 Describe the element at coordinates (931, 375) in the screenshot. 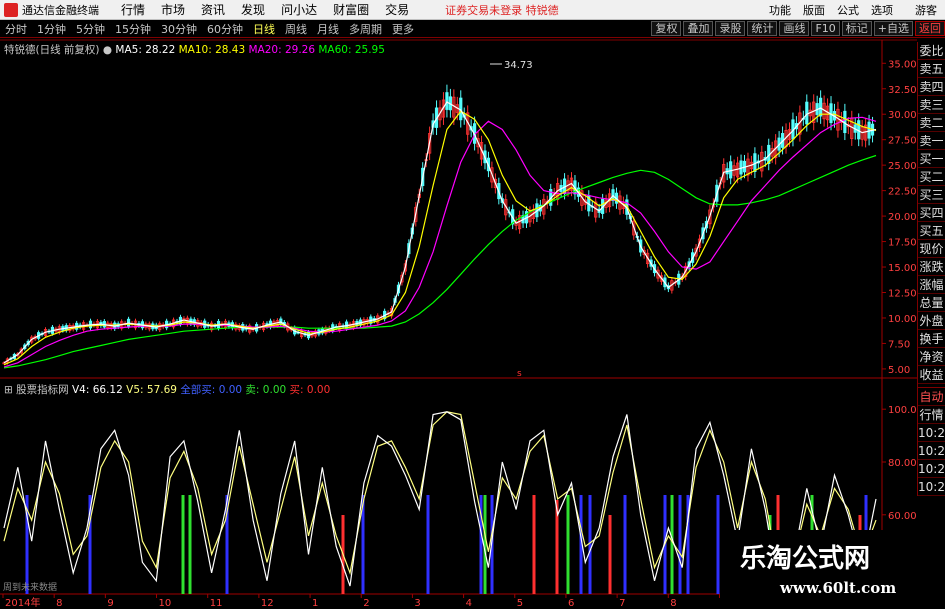

I see `side-earnings: 收益` at that location.